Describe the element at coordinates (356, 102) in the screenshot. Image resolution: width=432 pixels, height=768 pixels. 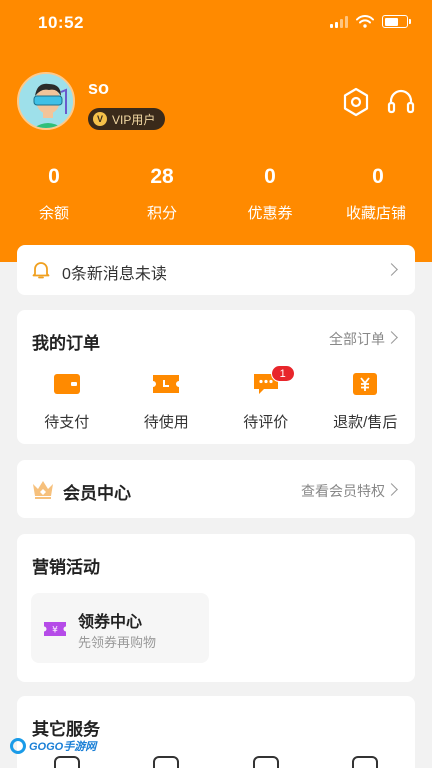
I see `hexagon-settings-icon` at that location.